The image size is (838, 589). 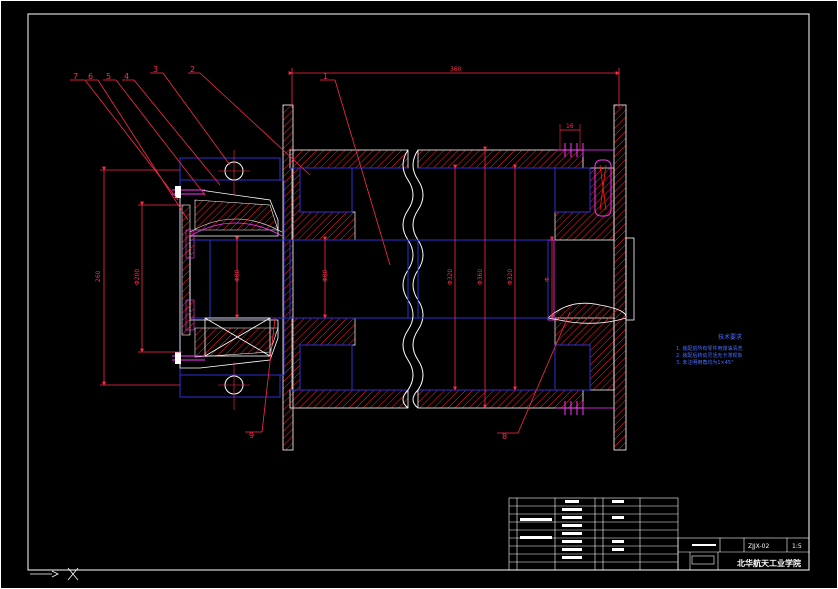 I want to click on part-label-9: 9, so click(x=251, y=435).